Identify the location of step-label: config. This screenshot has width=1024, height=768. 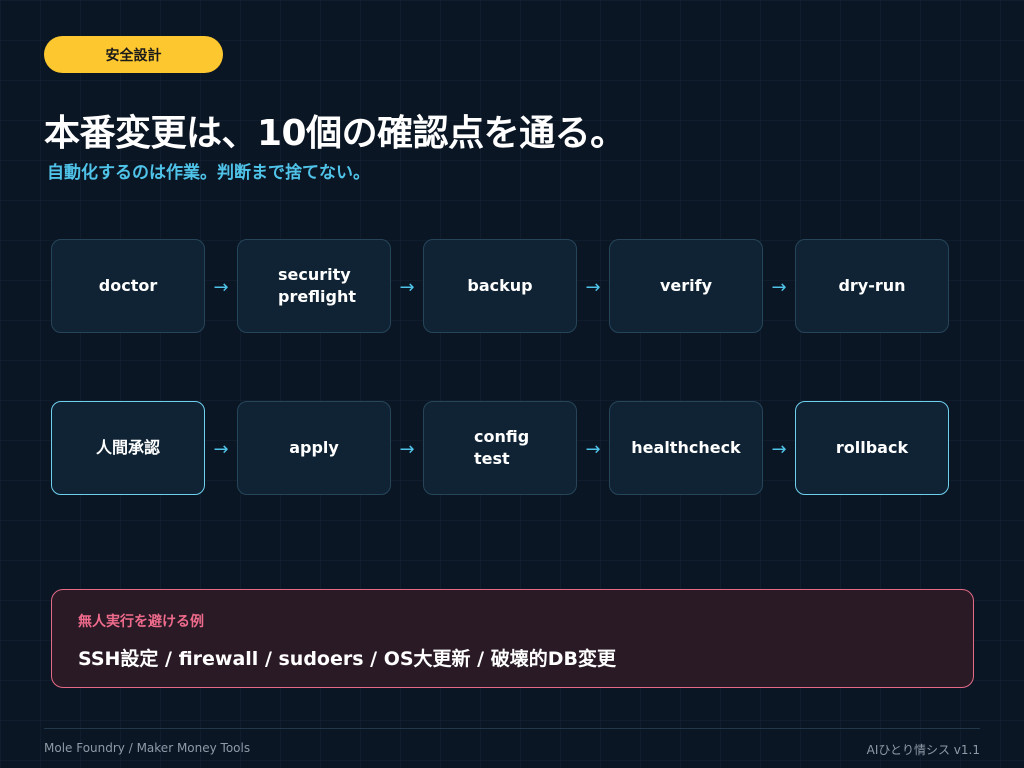
(502, 436).